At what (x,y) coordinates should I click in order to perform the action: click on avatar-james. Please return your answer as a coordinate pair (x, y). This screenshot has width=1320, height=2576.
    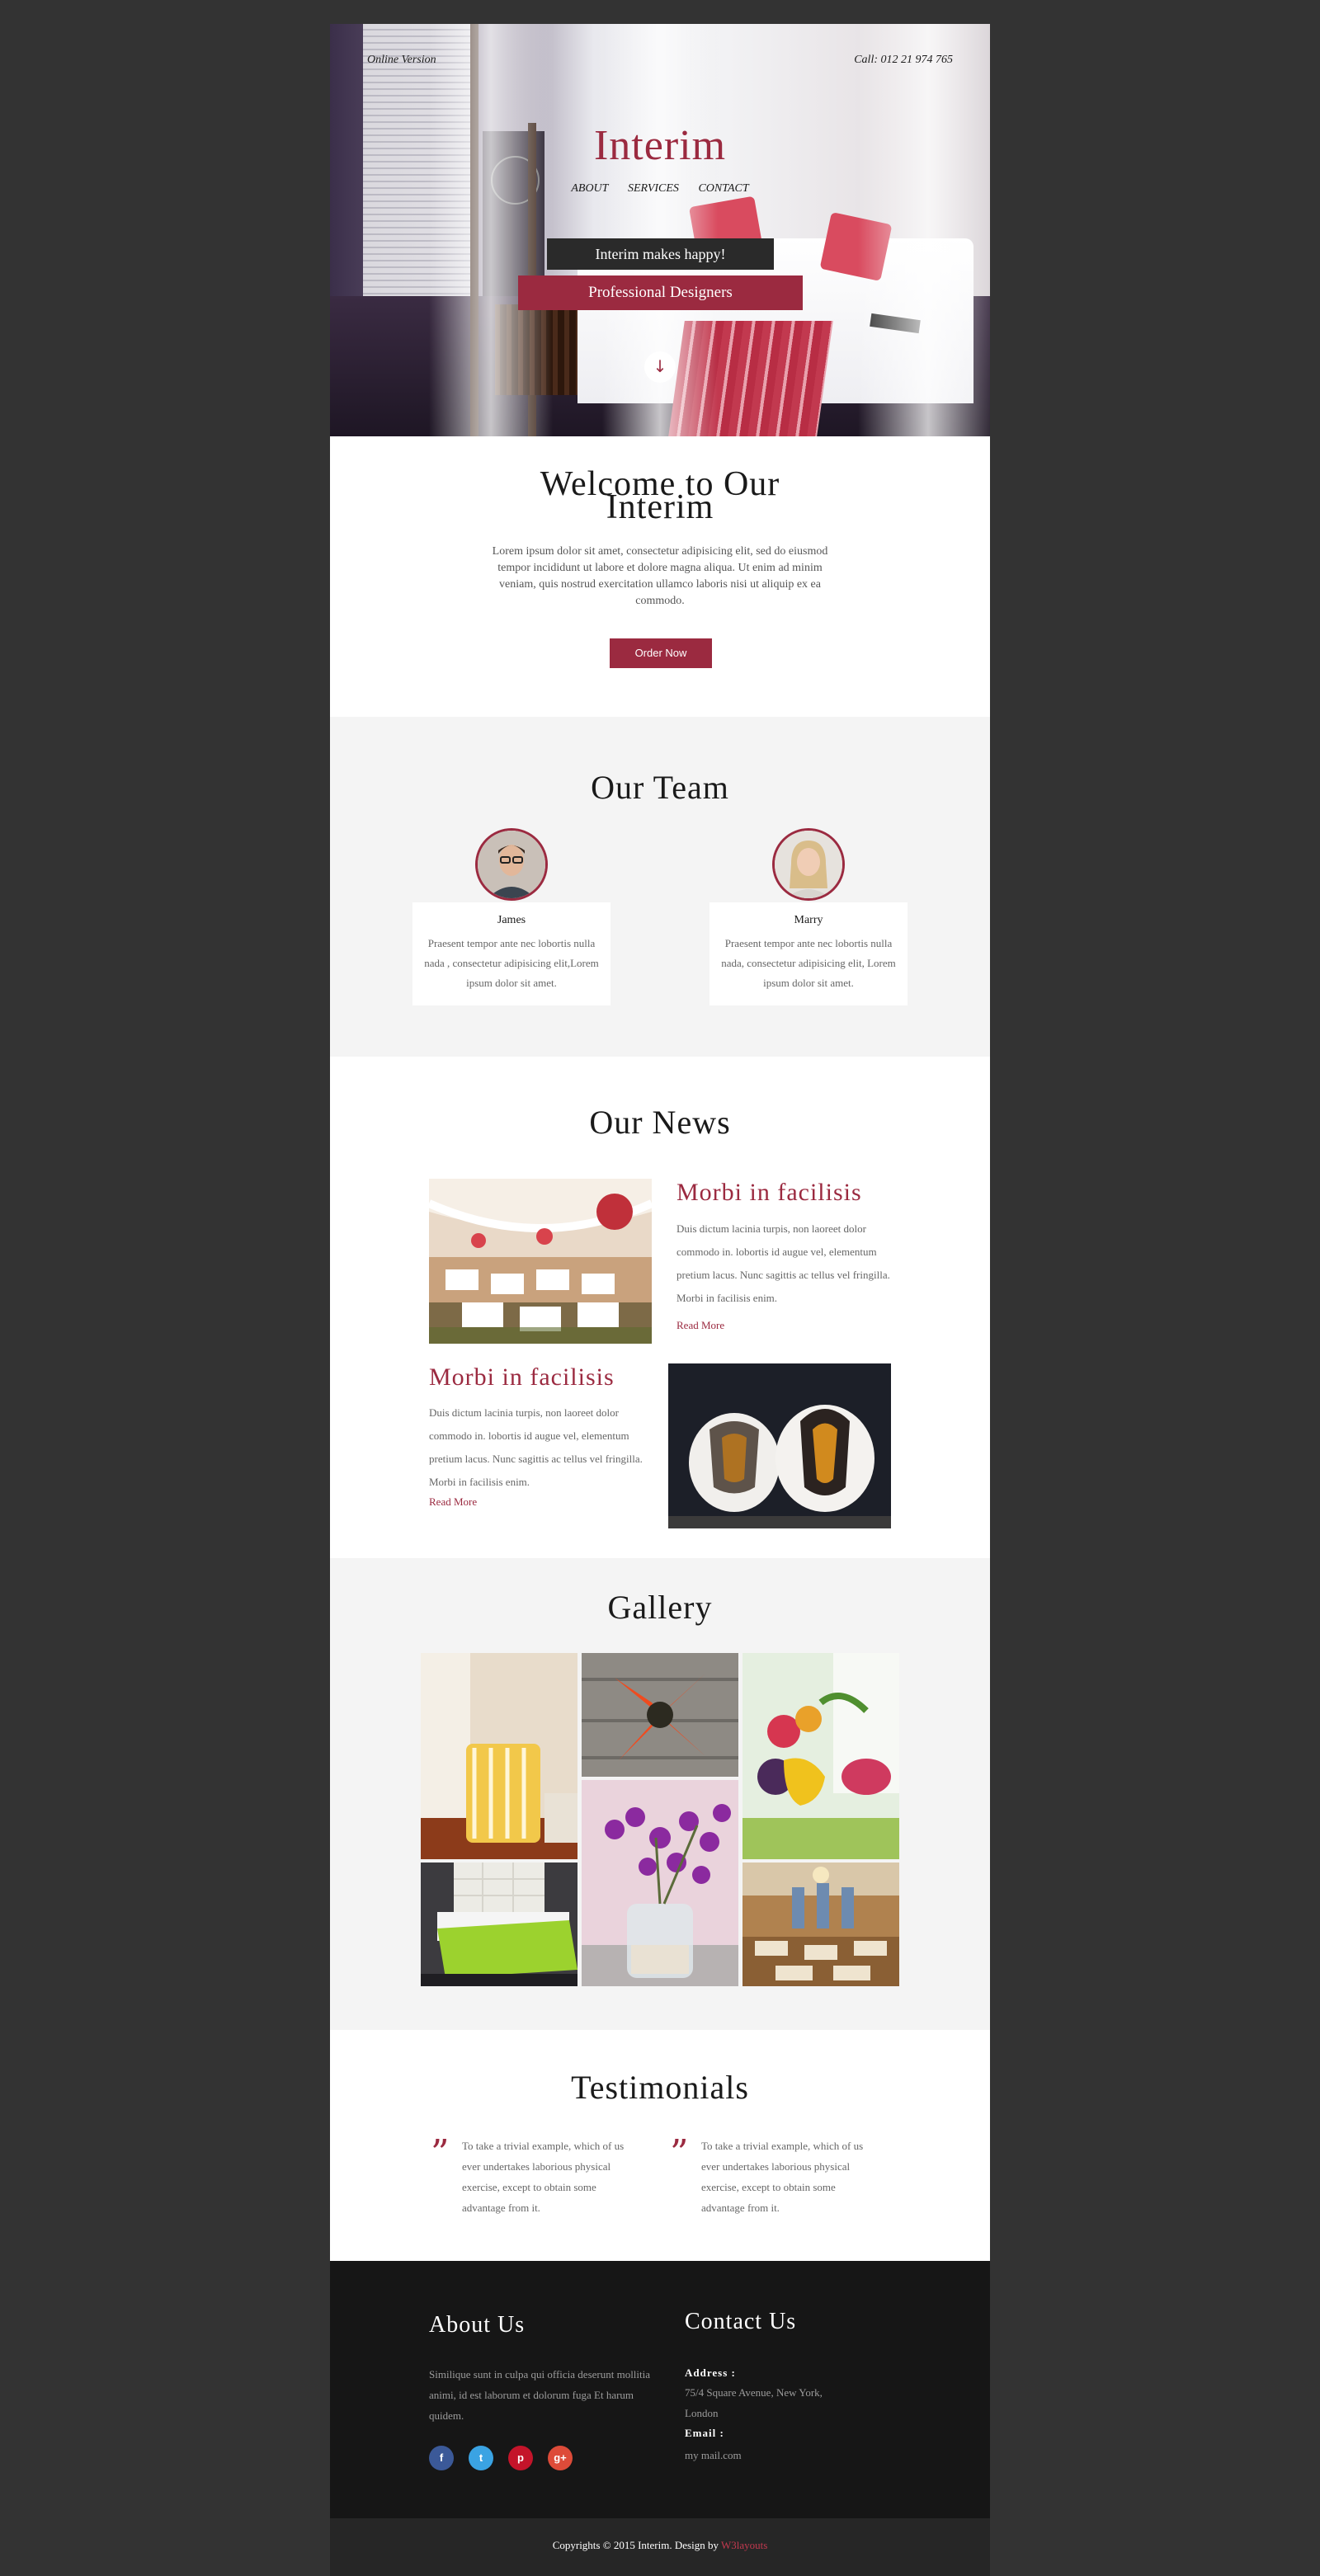
    Looking at the image, I should click on (511, 864).